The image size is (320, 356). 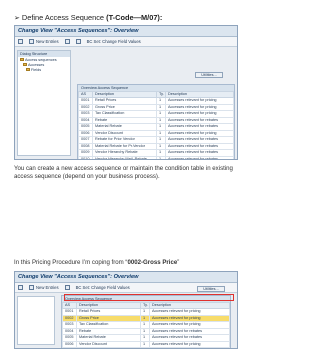 I want to click on cell-code: 0010, so click(x=85, y=157).